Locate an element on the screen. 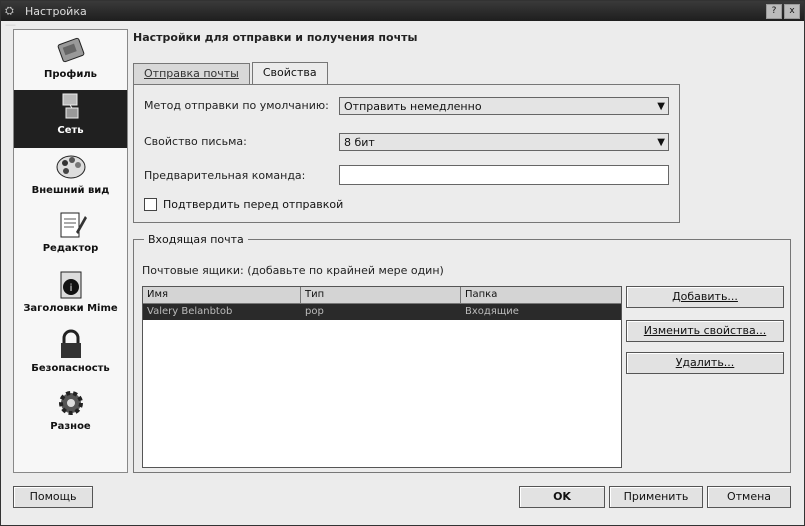 This screenshot has height=526, width=805. sidebar-item-label: Разное is located at coordinates (70, 426).